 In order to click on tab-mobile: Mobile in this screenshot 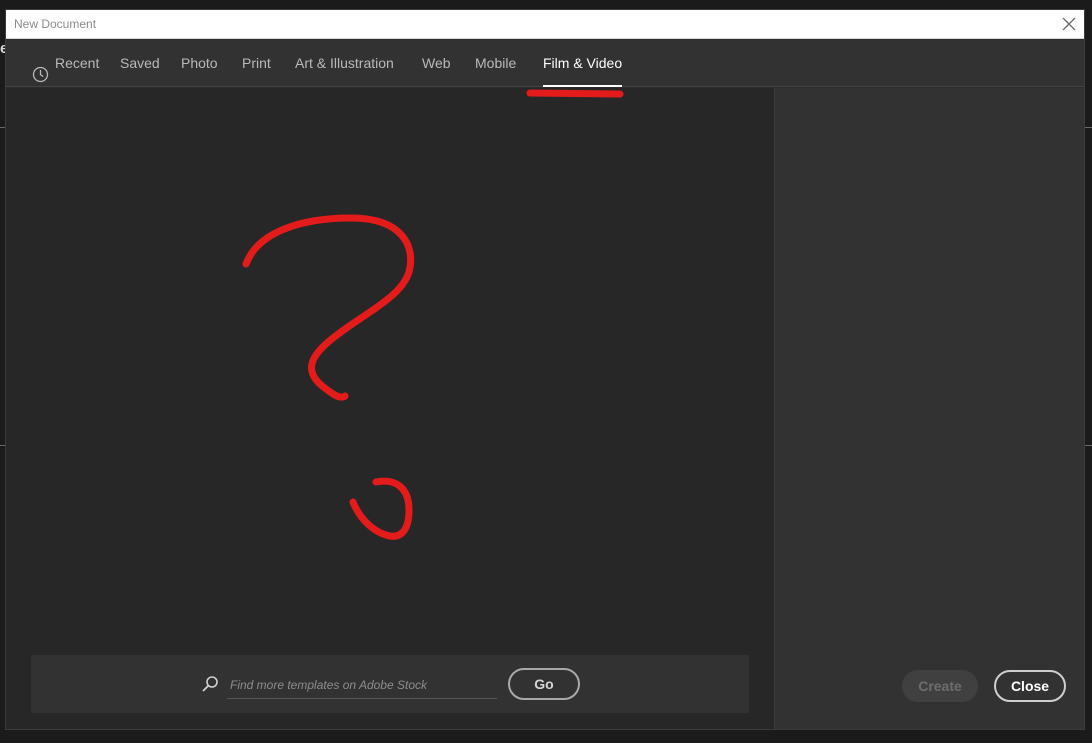, I will do `click(495, 63)`.